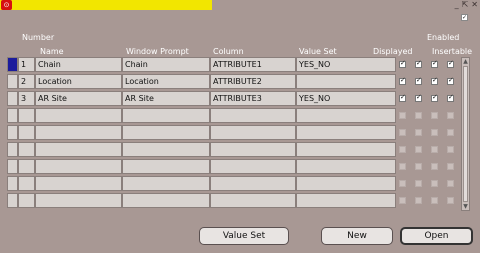 This screenshot has height=253, width=480. I want to click on cell-prompt: AR Site, so click(166, 98).